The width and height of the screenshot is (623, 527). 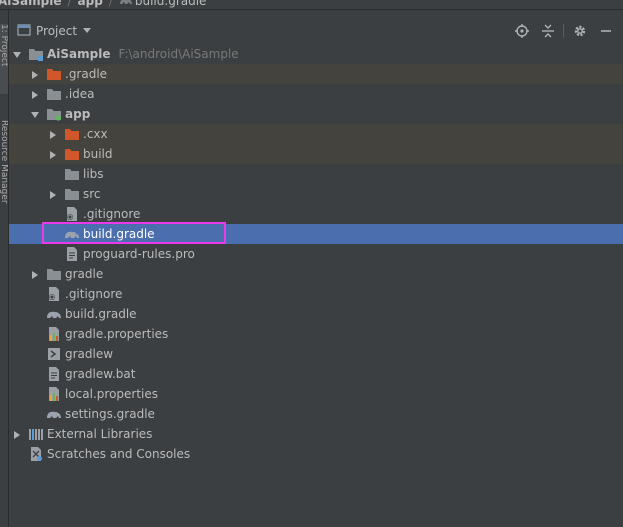 I want to click on tree-item-app: app, so click(x=316, y=114).